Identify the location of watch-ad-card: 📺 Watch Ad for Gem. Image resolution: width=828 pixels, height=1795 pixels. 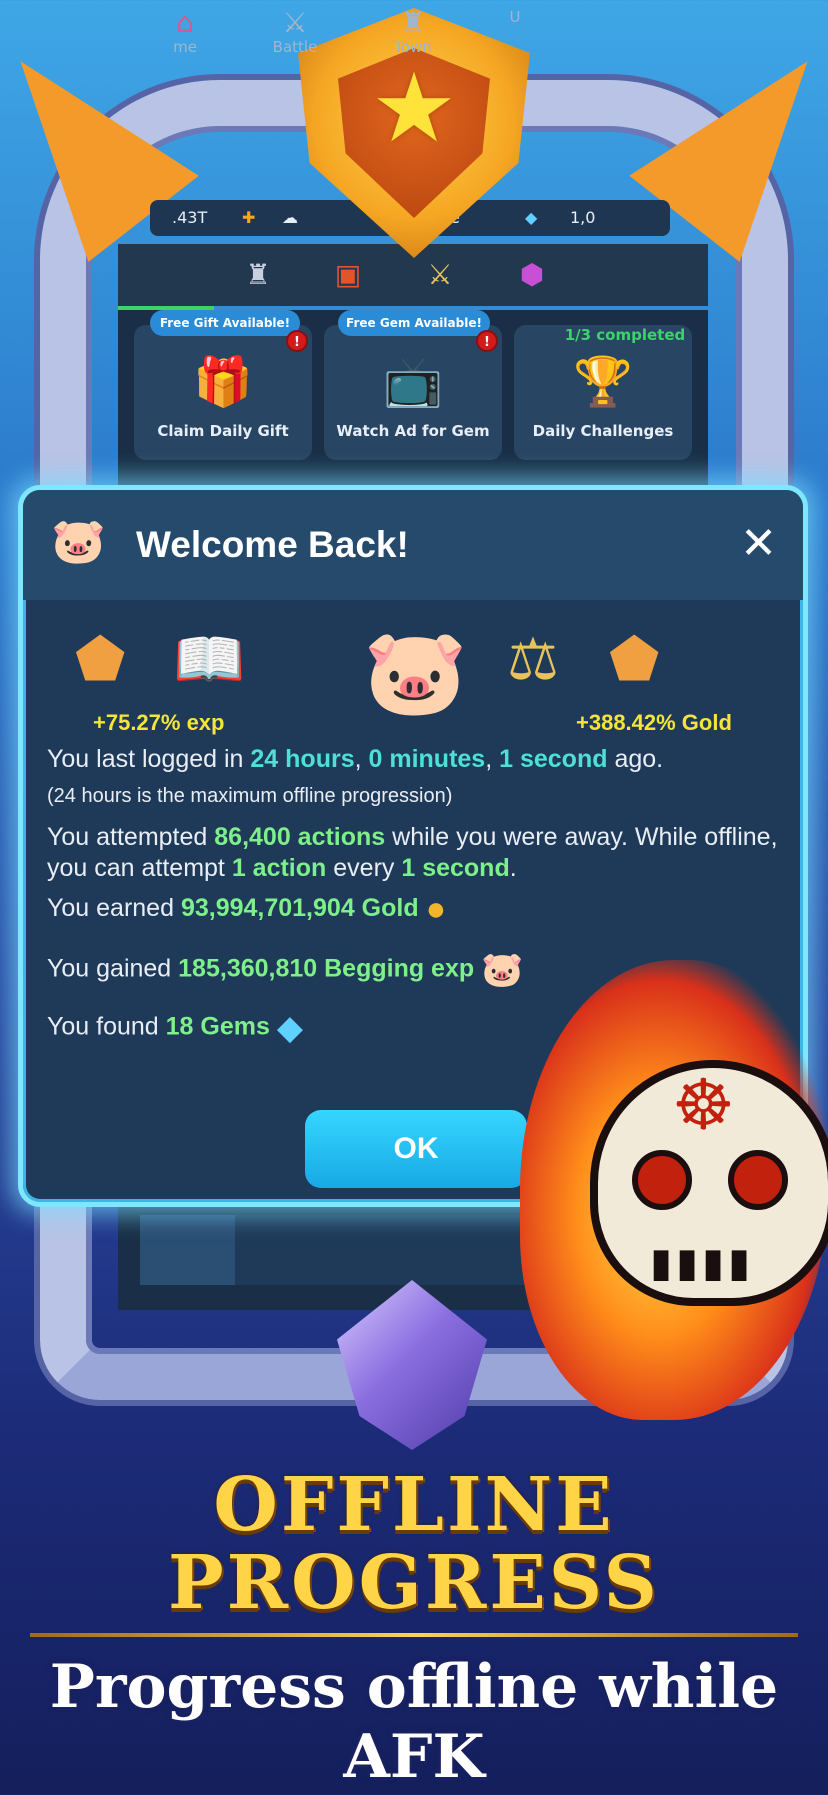
(413, 392).